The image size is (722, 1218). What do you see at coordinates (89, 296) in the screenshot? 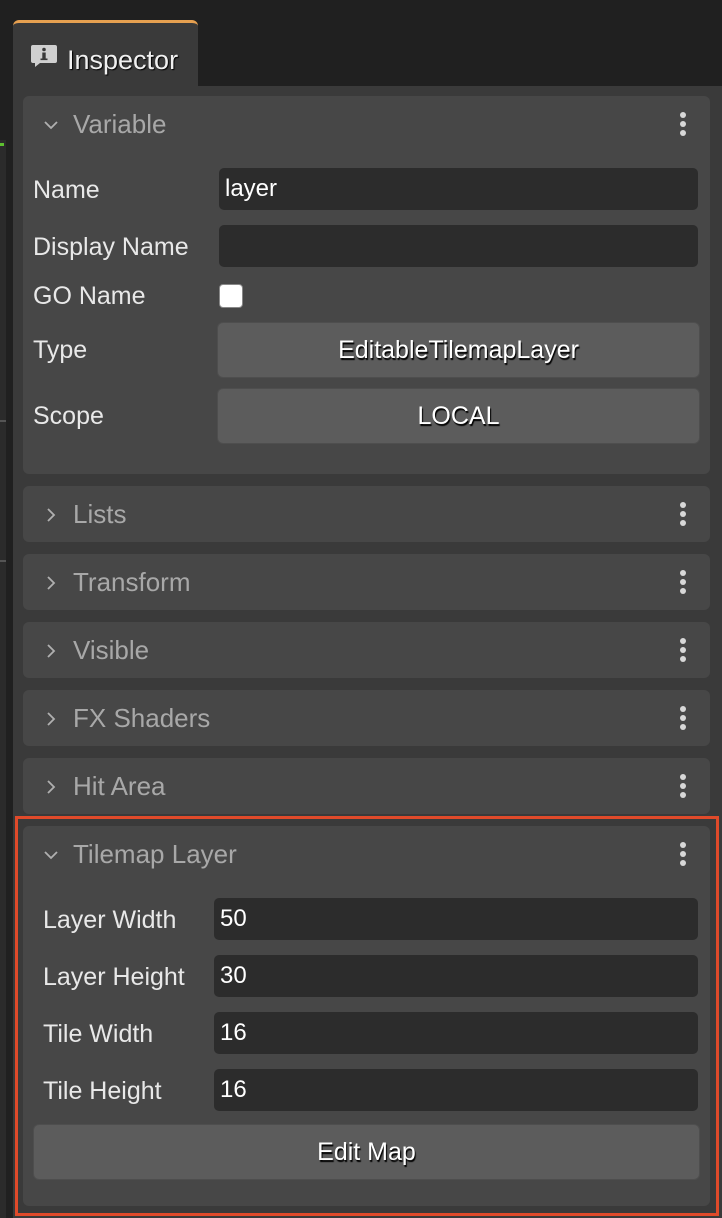
I see `go-name-label: GO Name` at bounding box center [89, 296].